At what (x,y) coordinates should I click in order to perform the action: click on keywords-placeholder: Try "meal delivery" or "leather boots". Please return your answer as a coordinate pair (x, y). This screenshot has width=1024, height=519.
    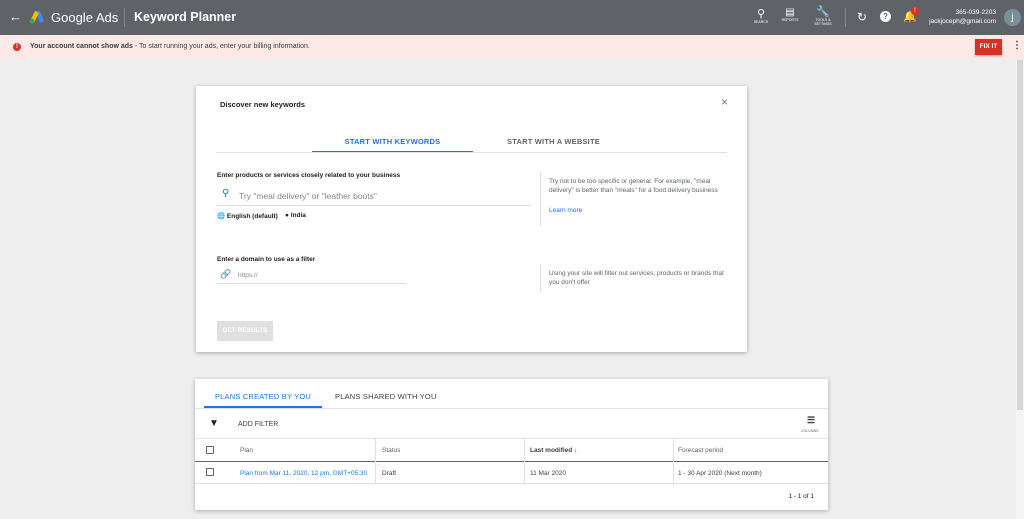
    Looking at the image, I should click on (308, 196).